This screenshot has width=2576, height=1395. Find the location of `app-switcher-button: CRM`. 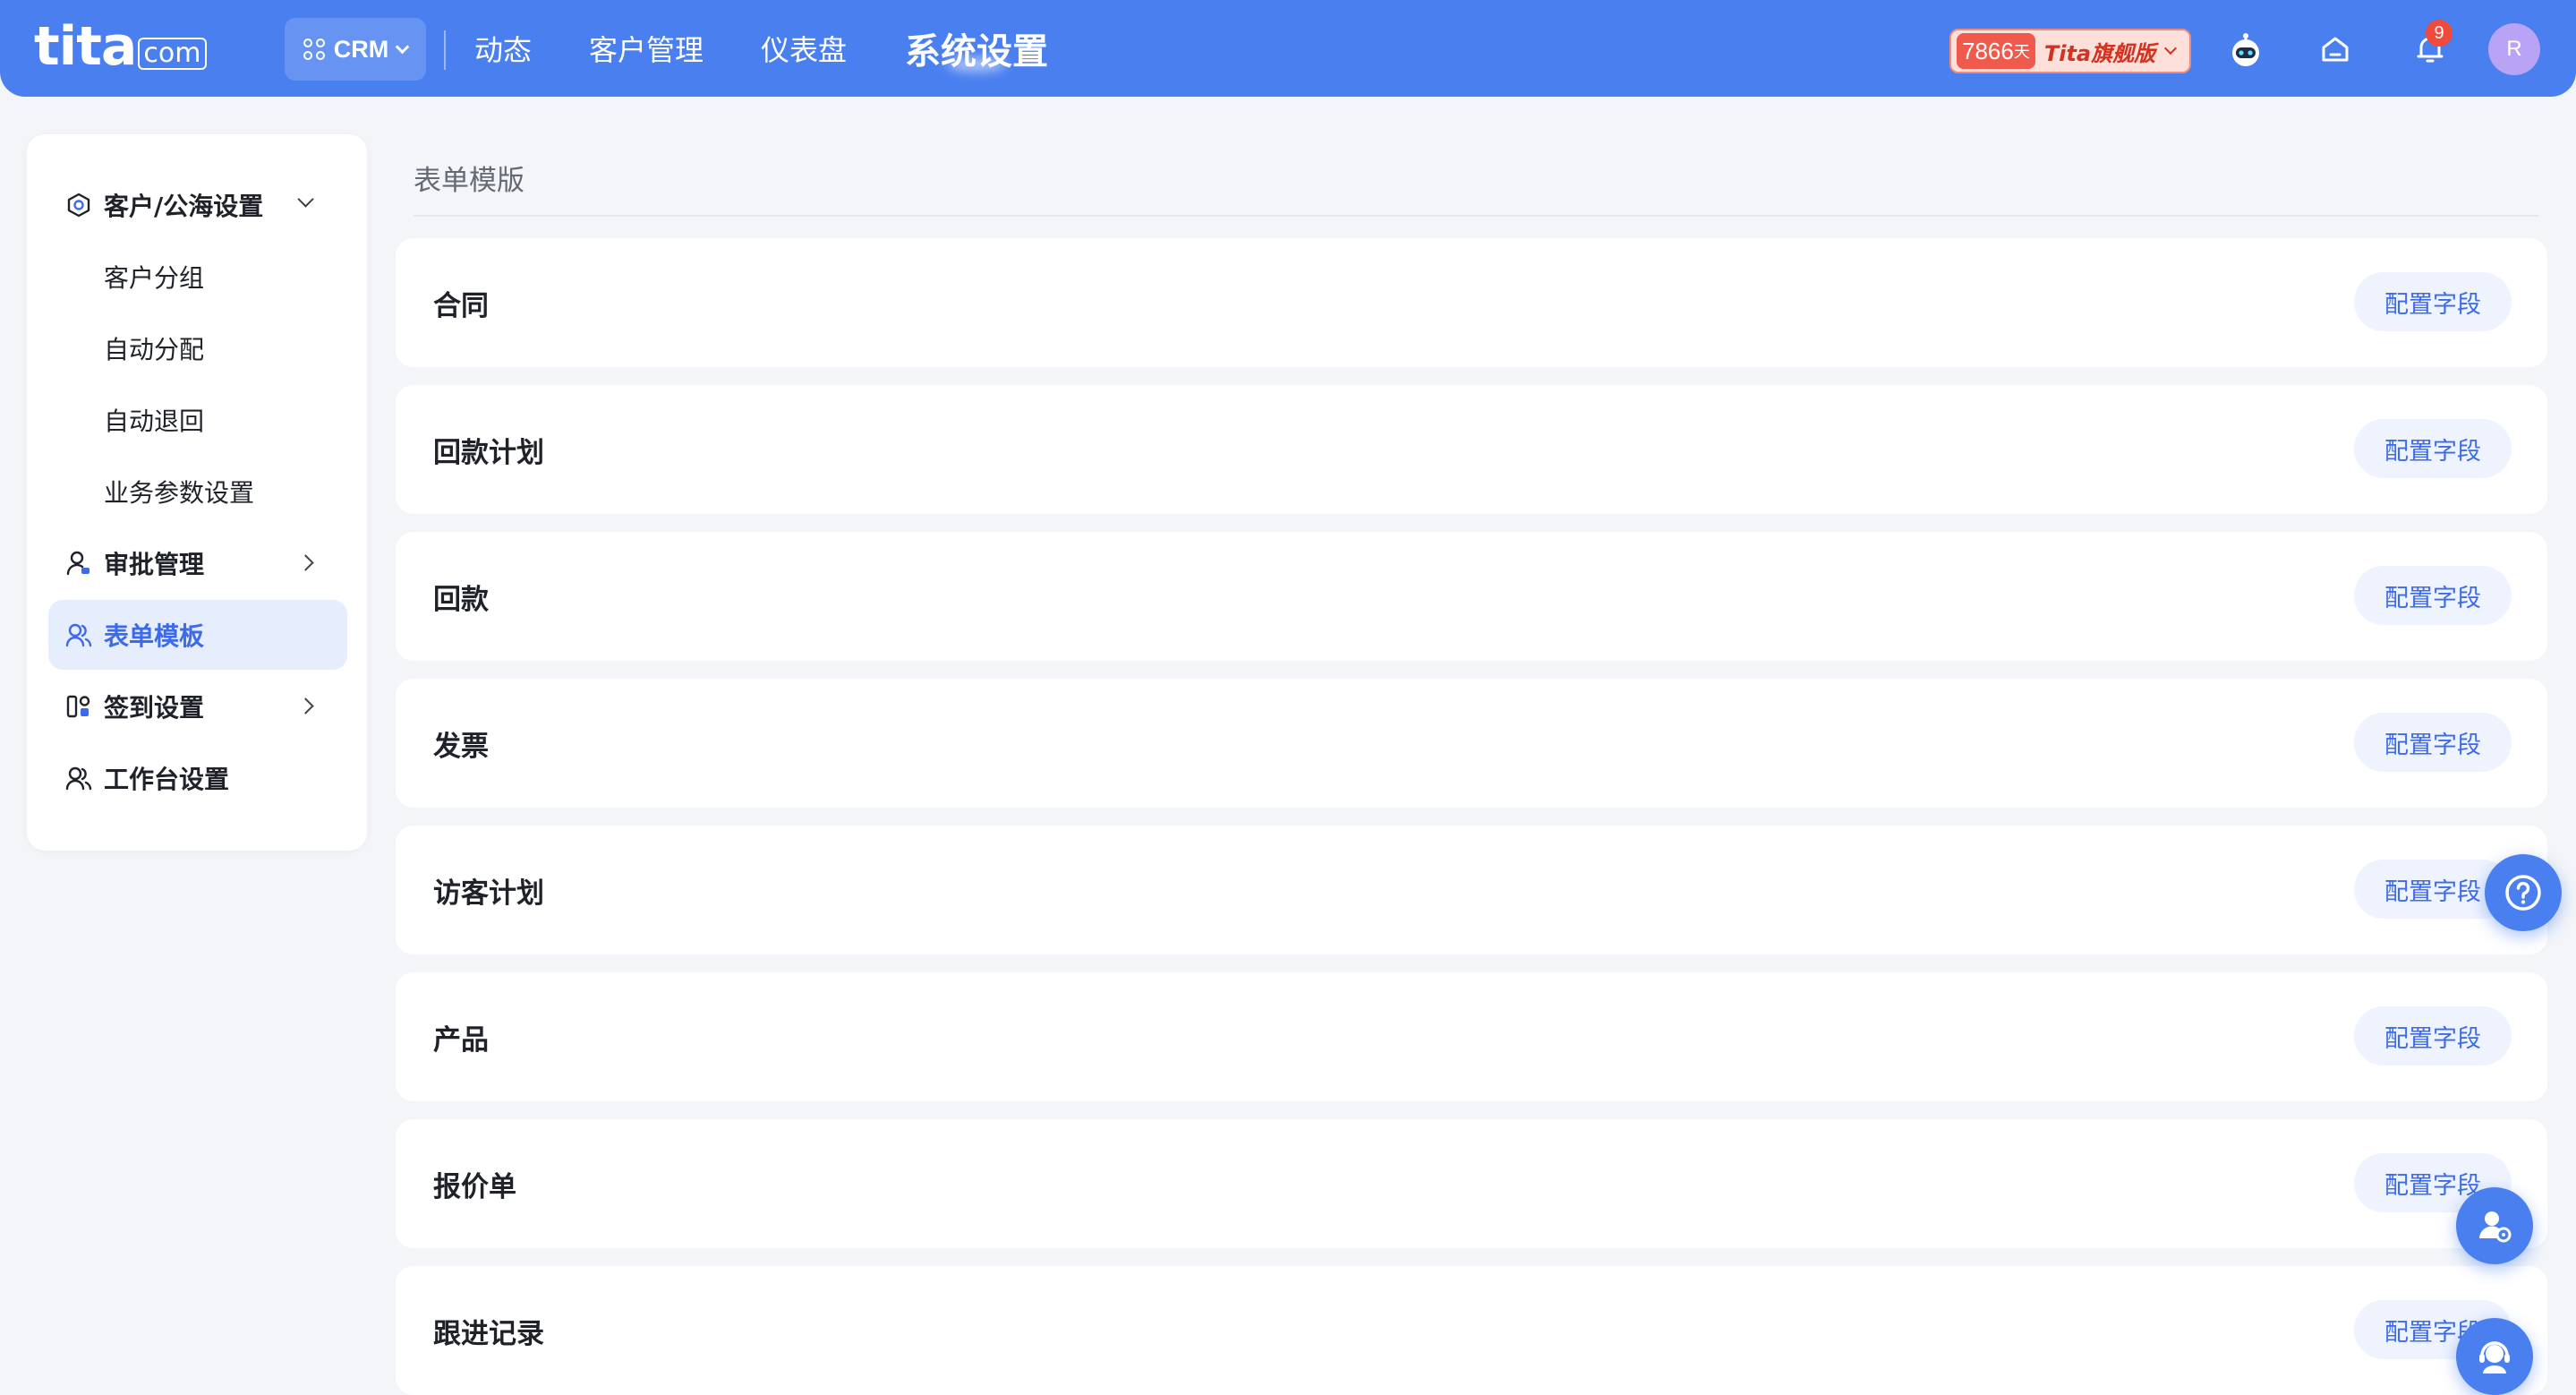

app-switcher-button: CRM is located at coordinates (355, 49).